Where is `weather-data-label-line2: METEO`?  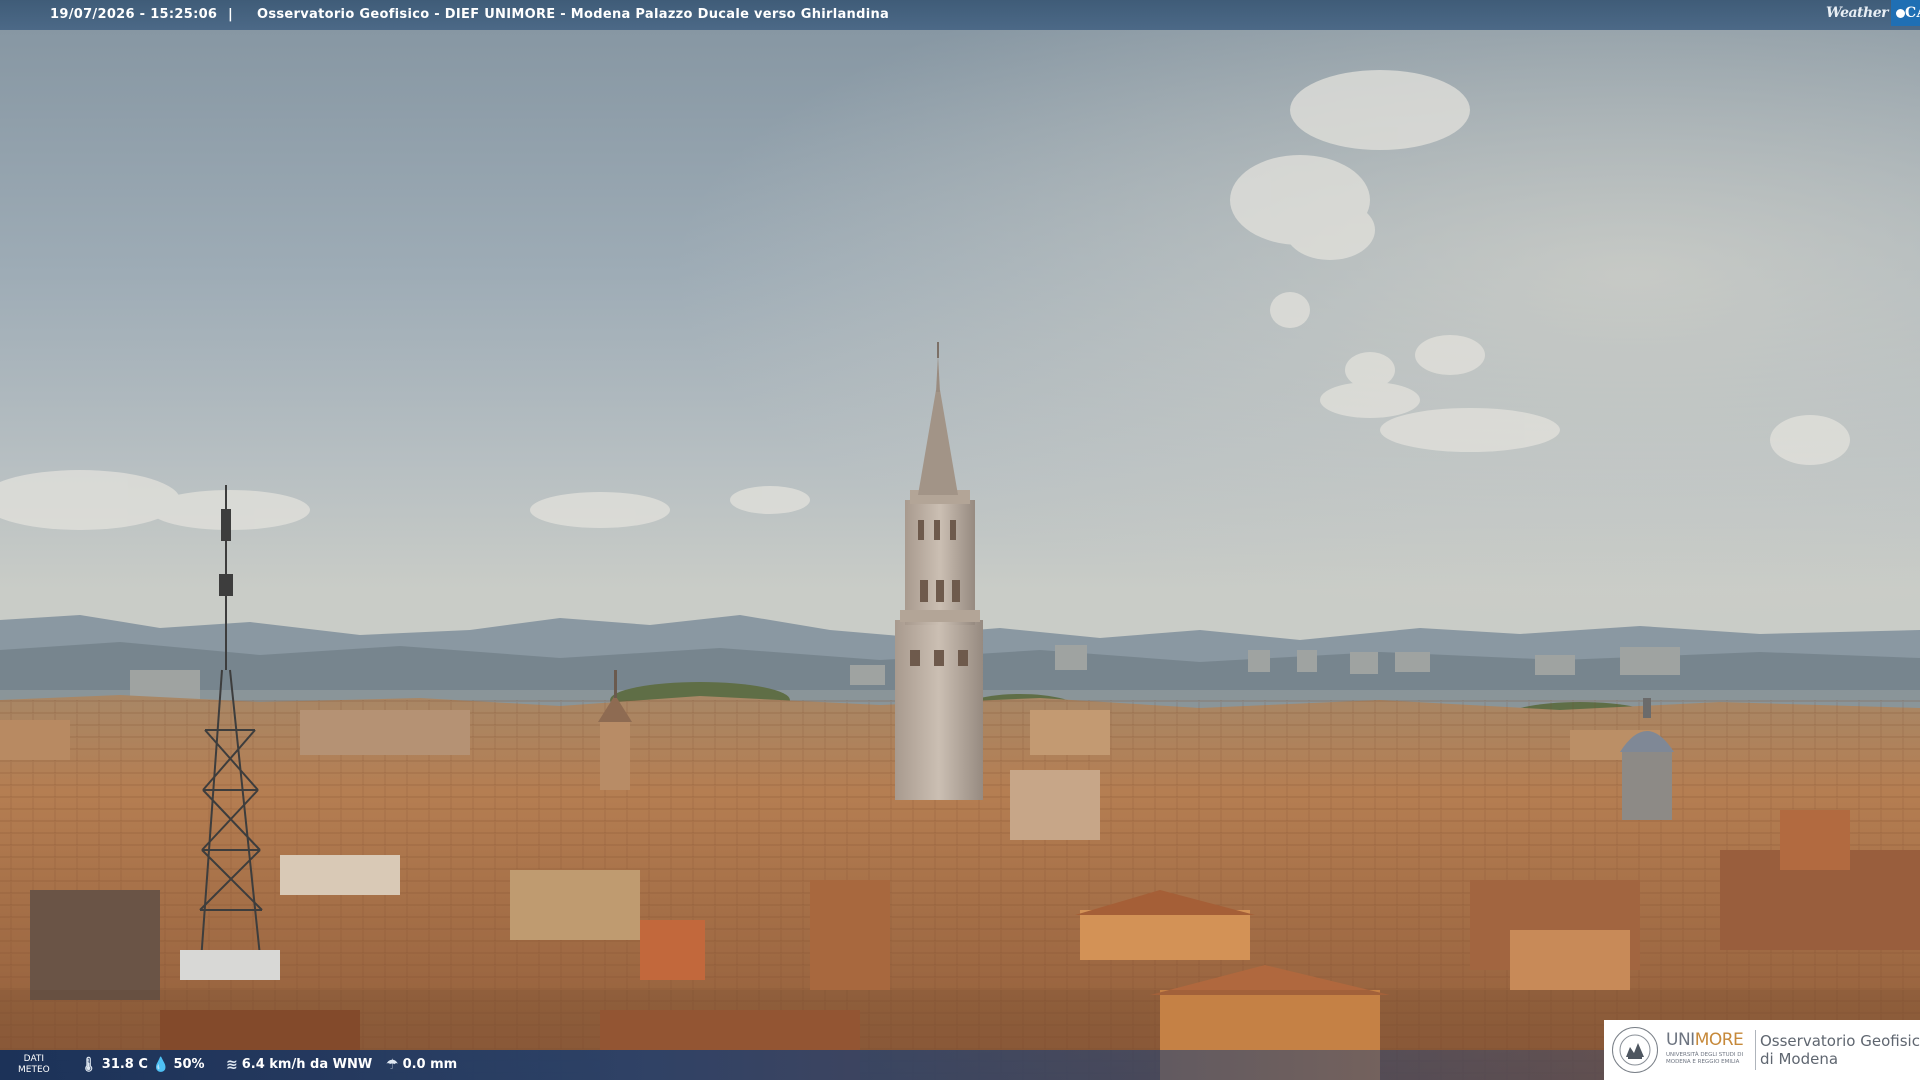
weather-data-label-line2: METEO is located at coordinates (34, 1070).